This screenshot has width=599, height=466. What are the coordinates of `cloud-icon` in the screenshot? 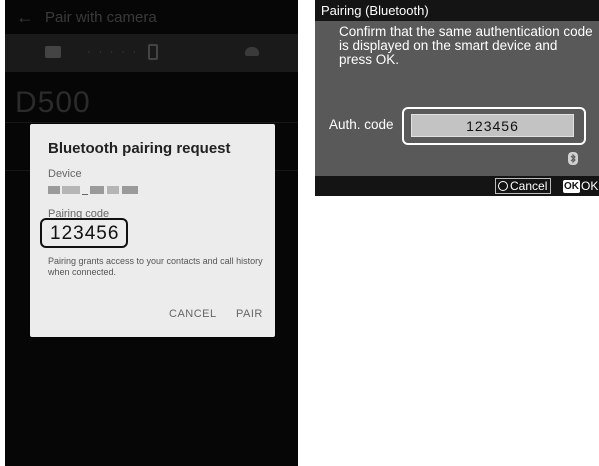 It's located at (252, 51).